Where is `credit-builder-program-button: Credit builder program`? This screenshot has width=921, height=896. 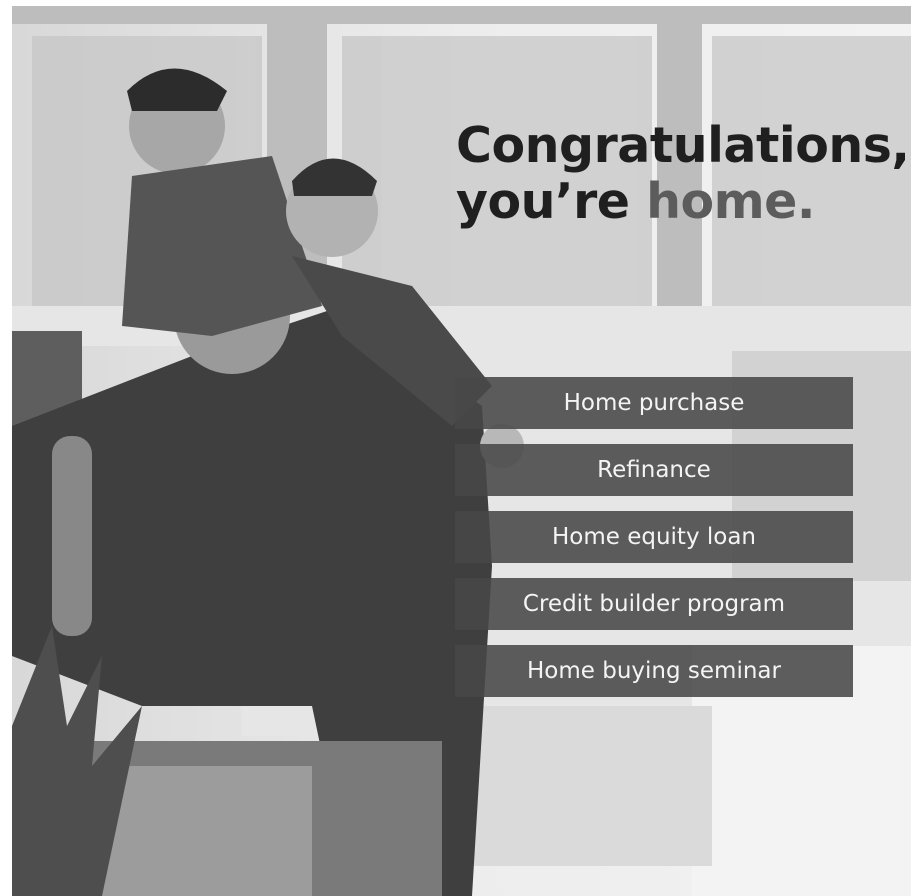
credit-builder-program-button: Credit builder program is located at coordinates (654, 604).